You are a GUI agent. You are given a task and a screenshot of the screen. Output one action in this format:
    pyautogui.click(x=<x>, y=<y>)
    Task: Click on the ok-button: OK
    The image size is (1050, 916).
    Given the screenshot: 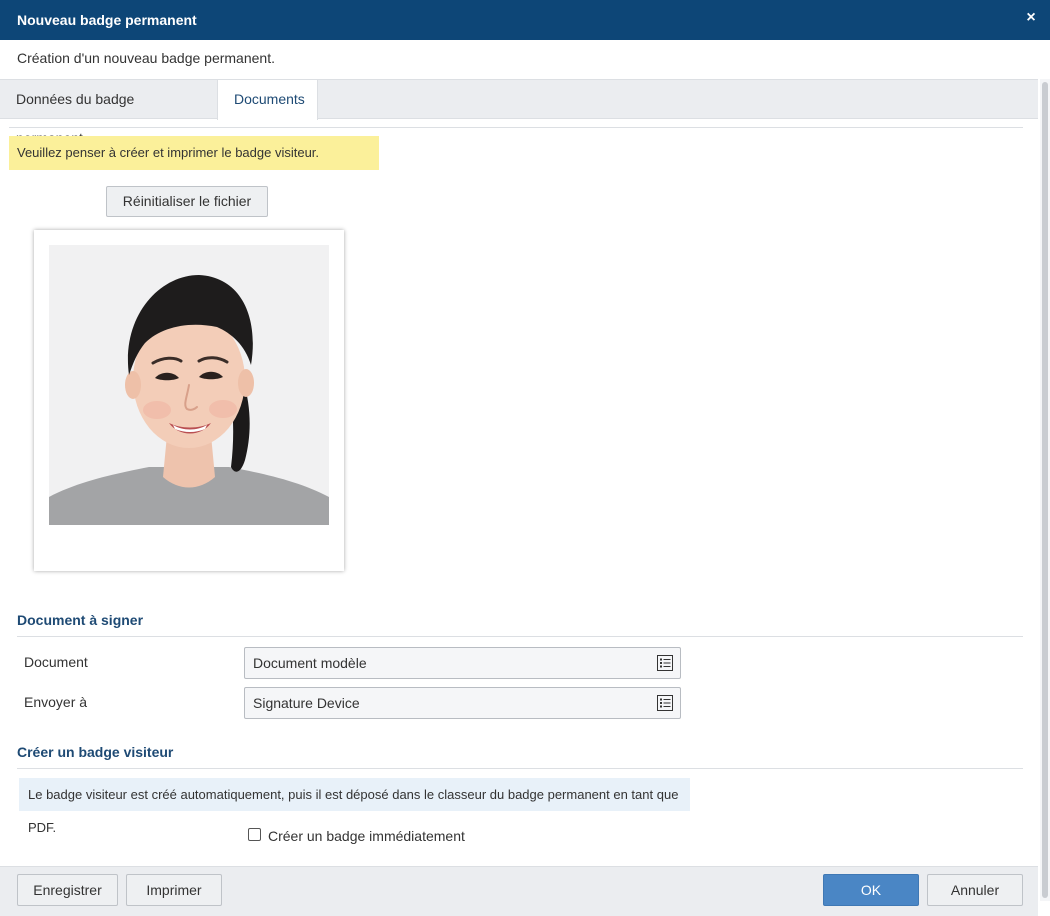 What is the action you would take?
    pyautogui.click(x=871, y=890)
    